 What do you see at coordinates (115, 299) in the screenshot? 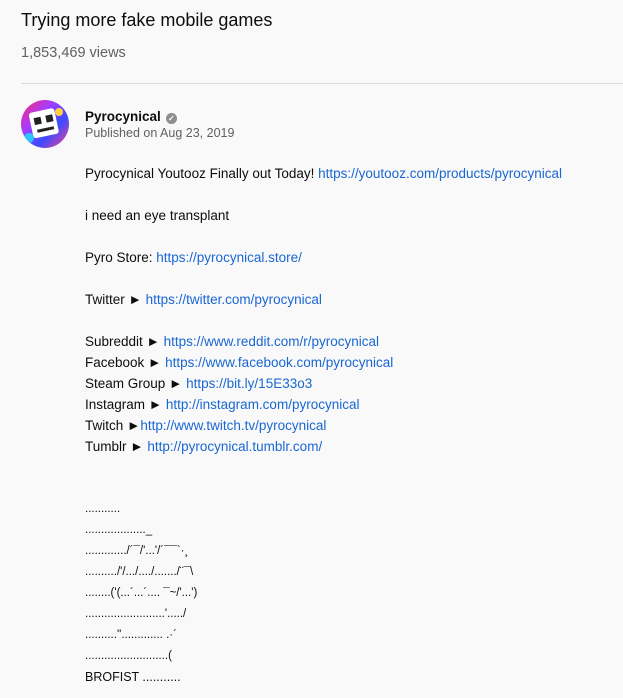
I see `twitter-label: Twitter ►` at bounding box center [115, 299].